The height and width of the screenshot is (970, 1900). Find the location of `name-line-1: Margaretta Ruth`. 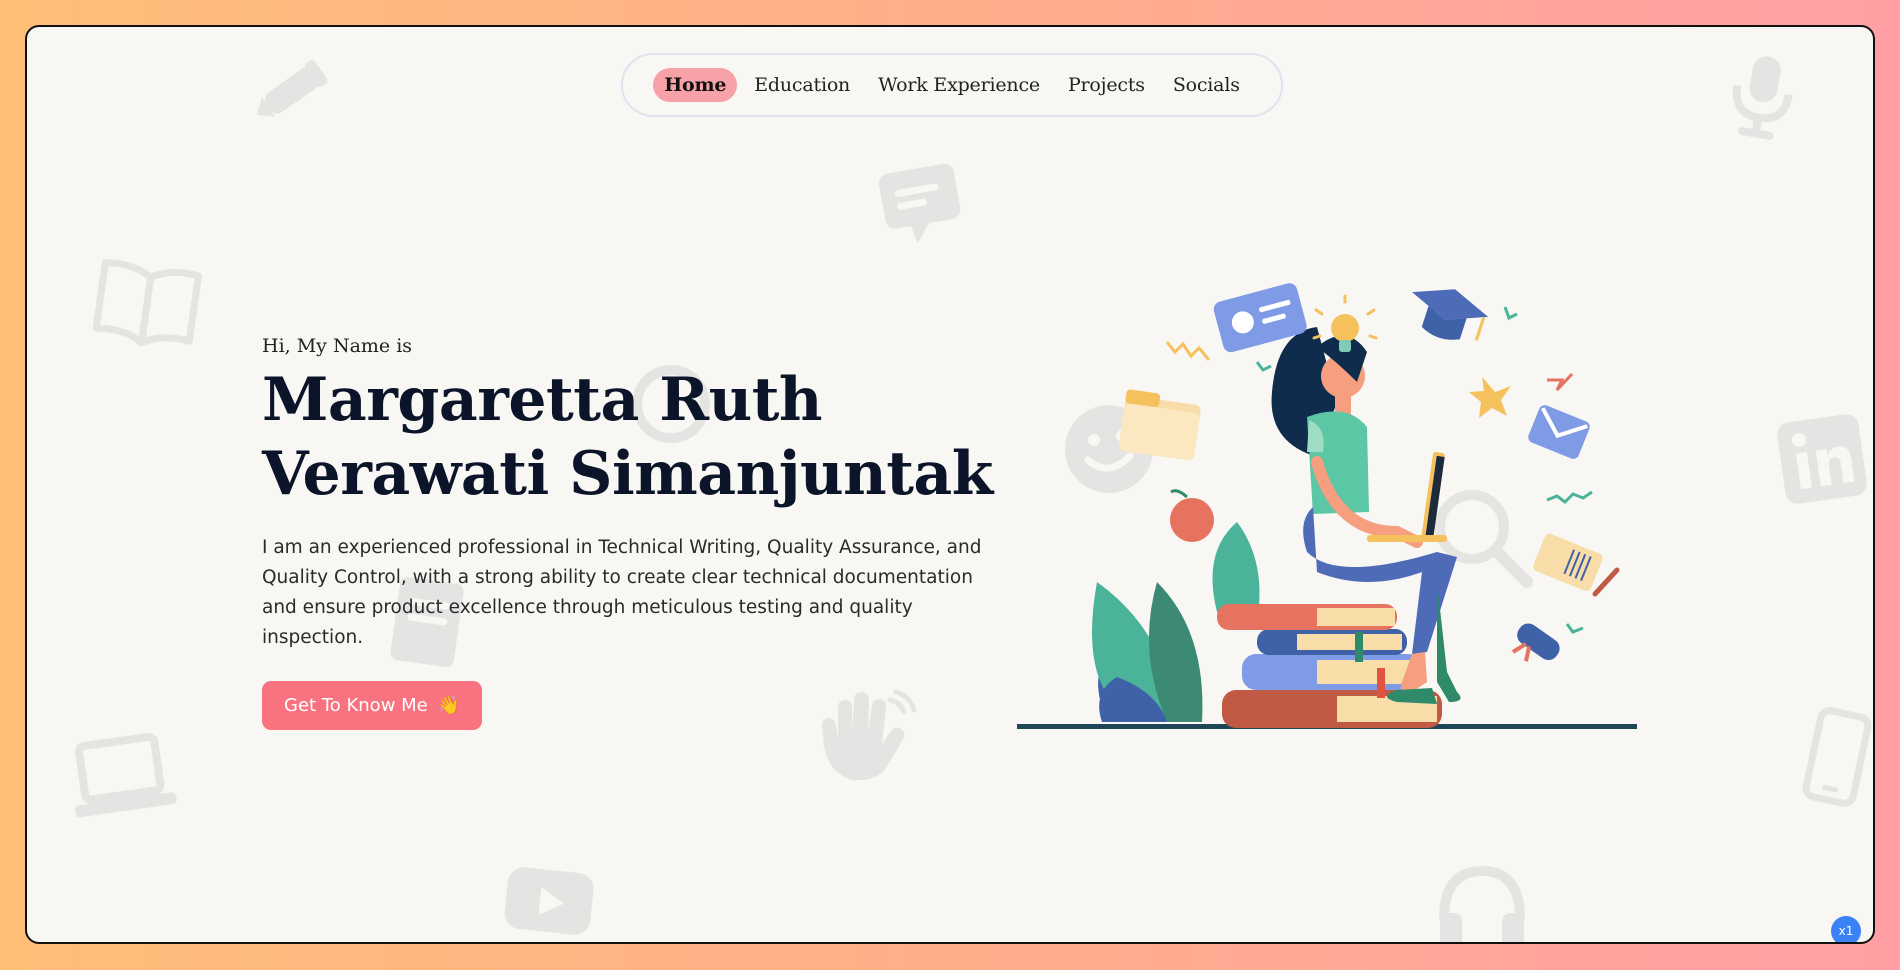

name-line-1: Margaretta Ruth is located at coordinates (542, 400).